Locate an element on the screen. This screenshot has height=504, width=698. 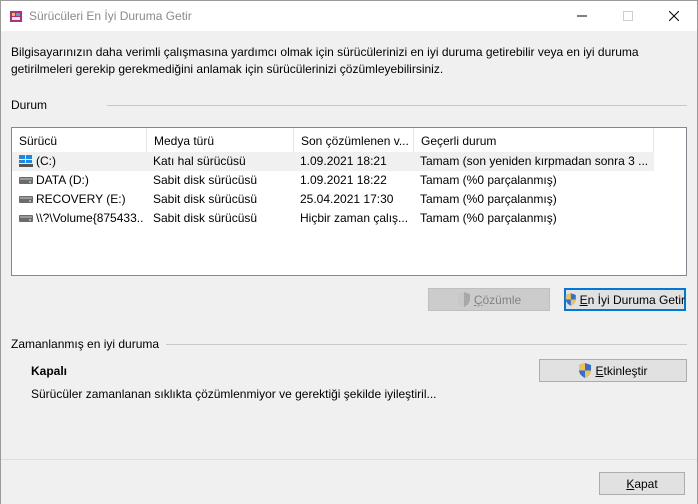
title-bar: Sürücüleri En İyi Duruma Getir is located at coordinates (349, 16).